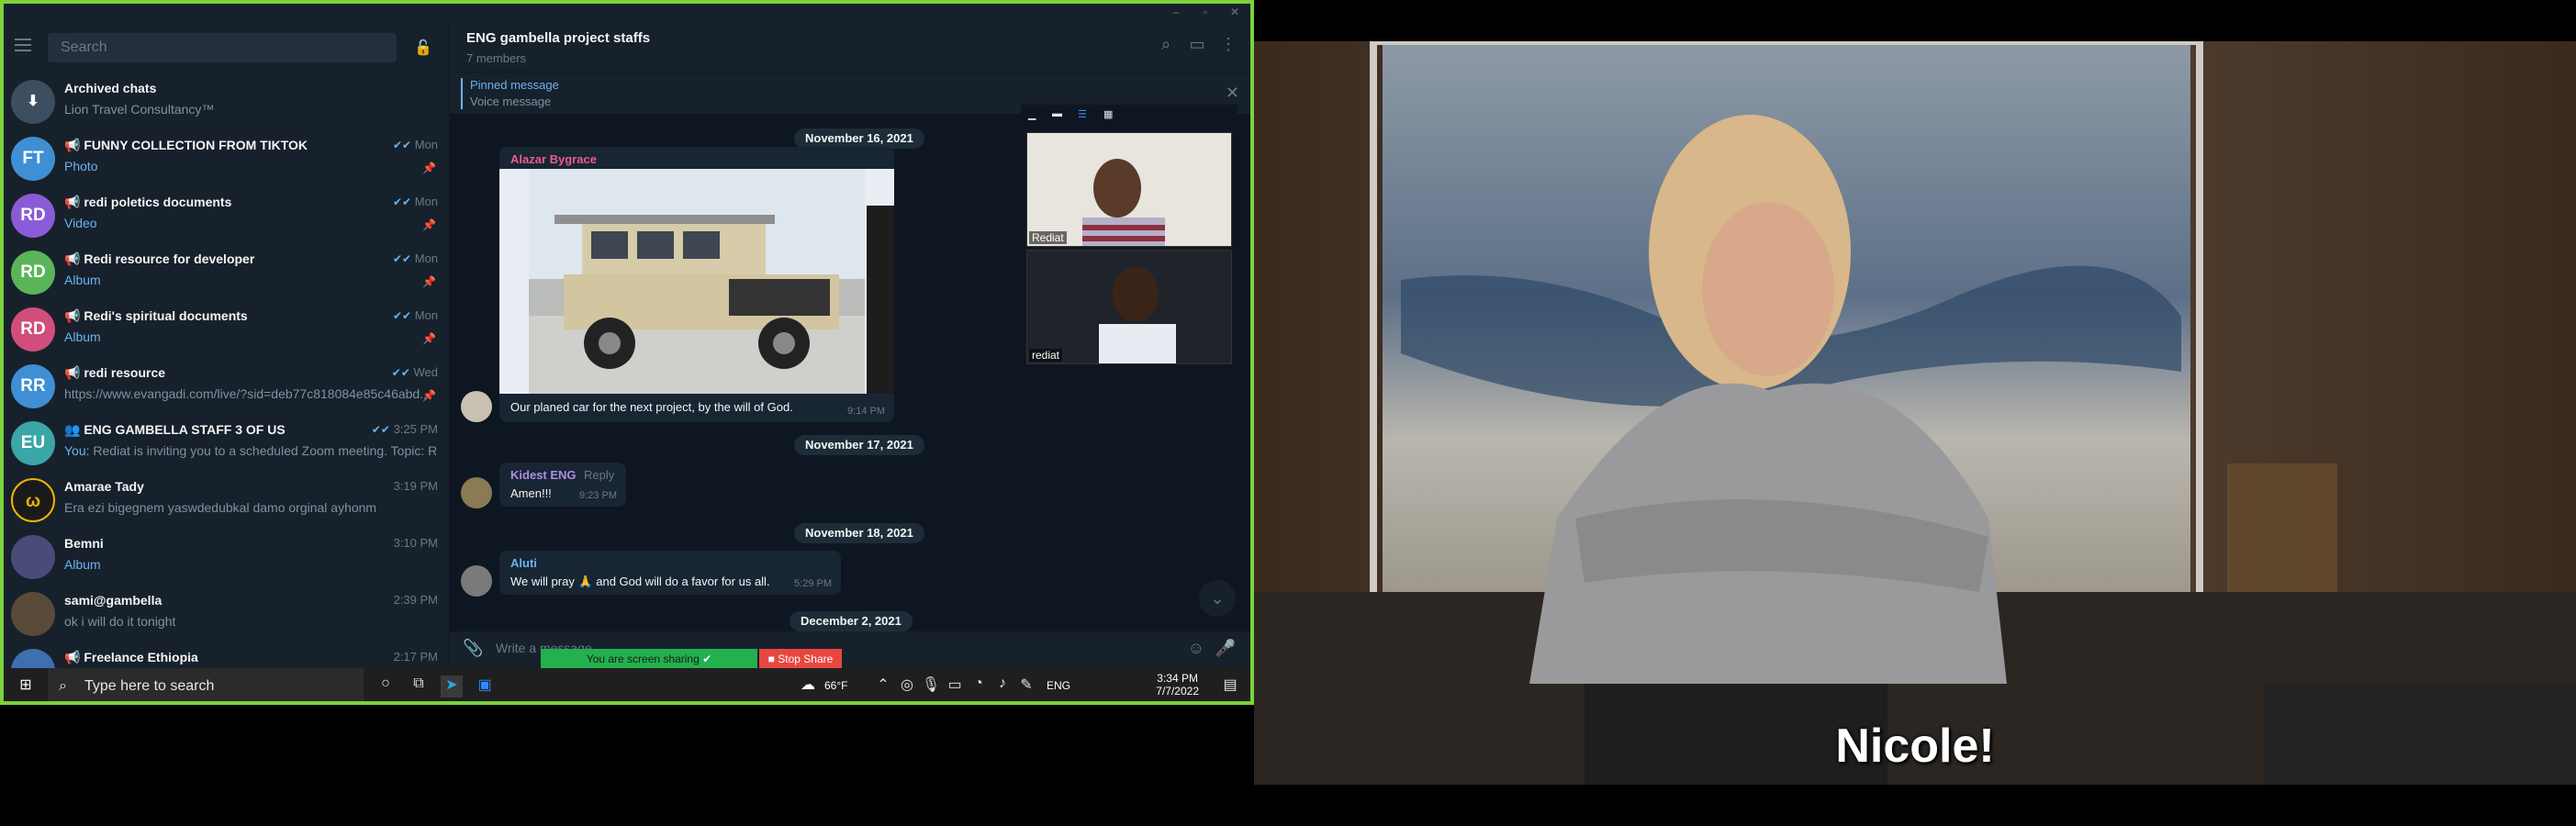  Describe the element at coordinates (80, 223) in the screenshot. I see `chat-preview: Video` at that location.